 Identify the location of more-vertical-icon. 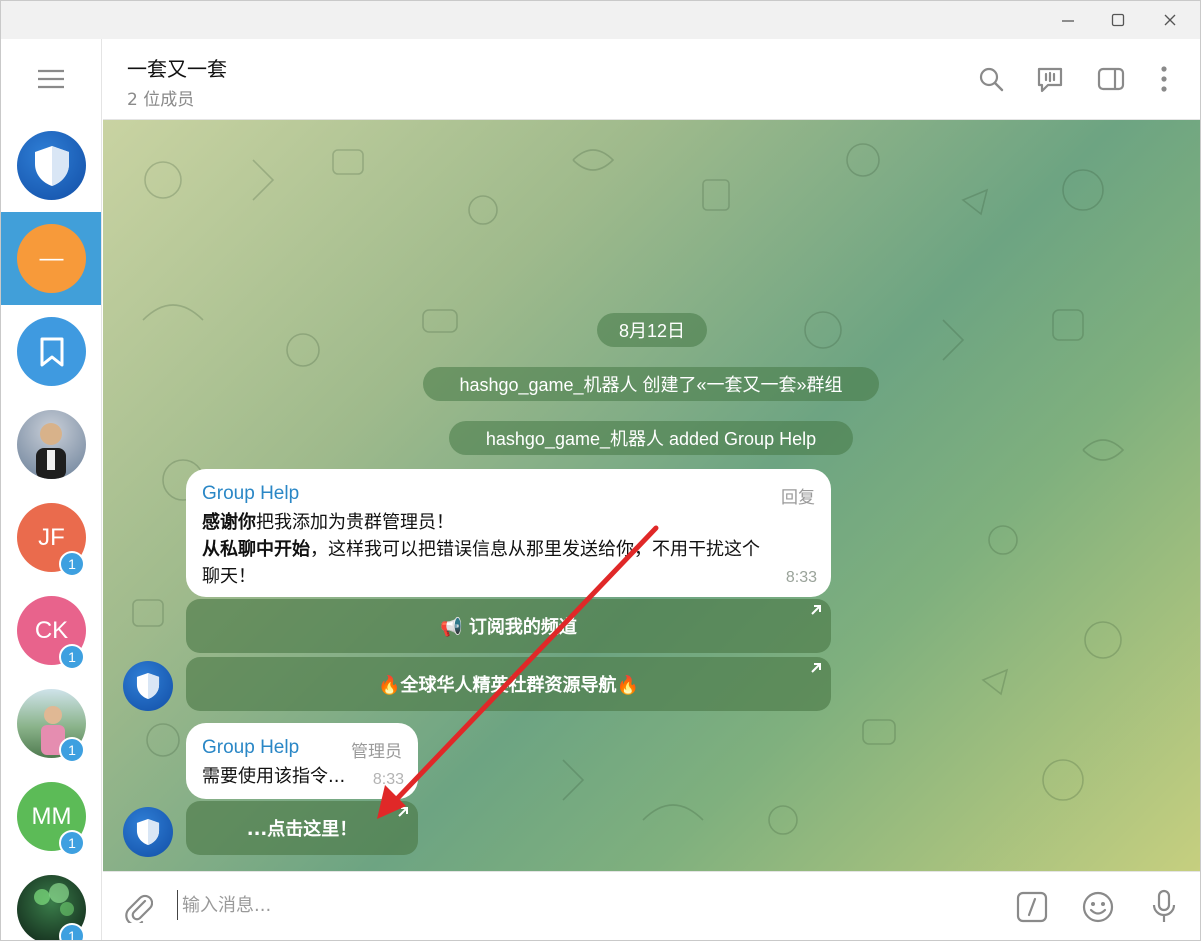
(1164, 79).